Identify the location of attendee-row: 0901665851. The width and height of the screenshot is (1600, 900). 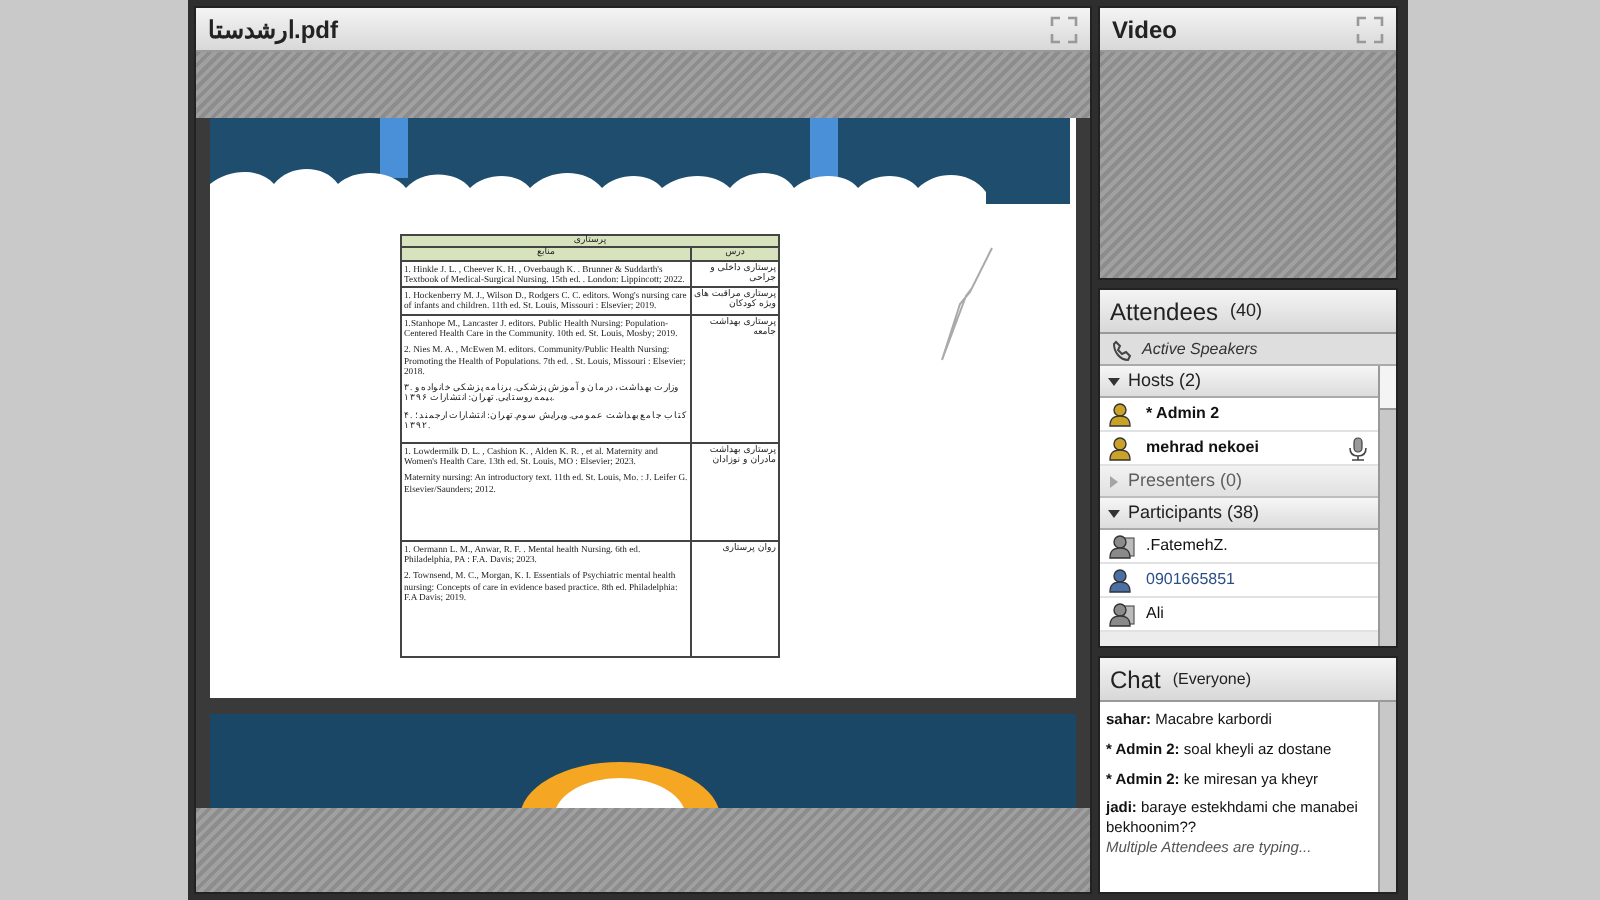
(1239, 581).